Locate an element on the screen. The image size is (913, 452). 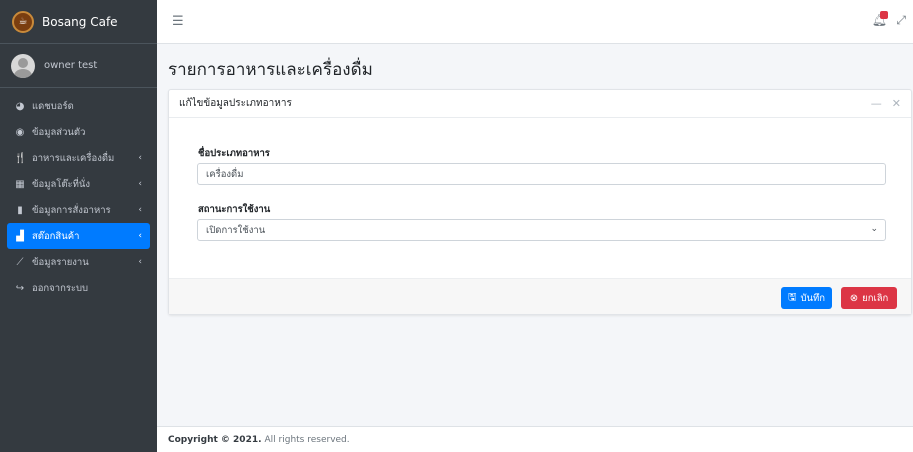
avatar is located at coordinates (23, 65).